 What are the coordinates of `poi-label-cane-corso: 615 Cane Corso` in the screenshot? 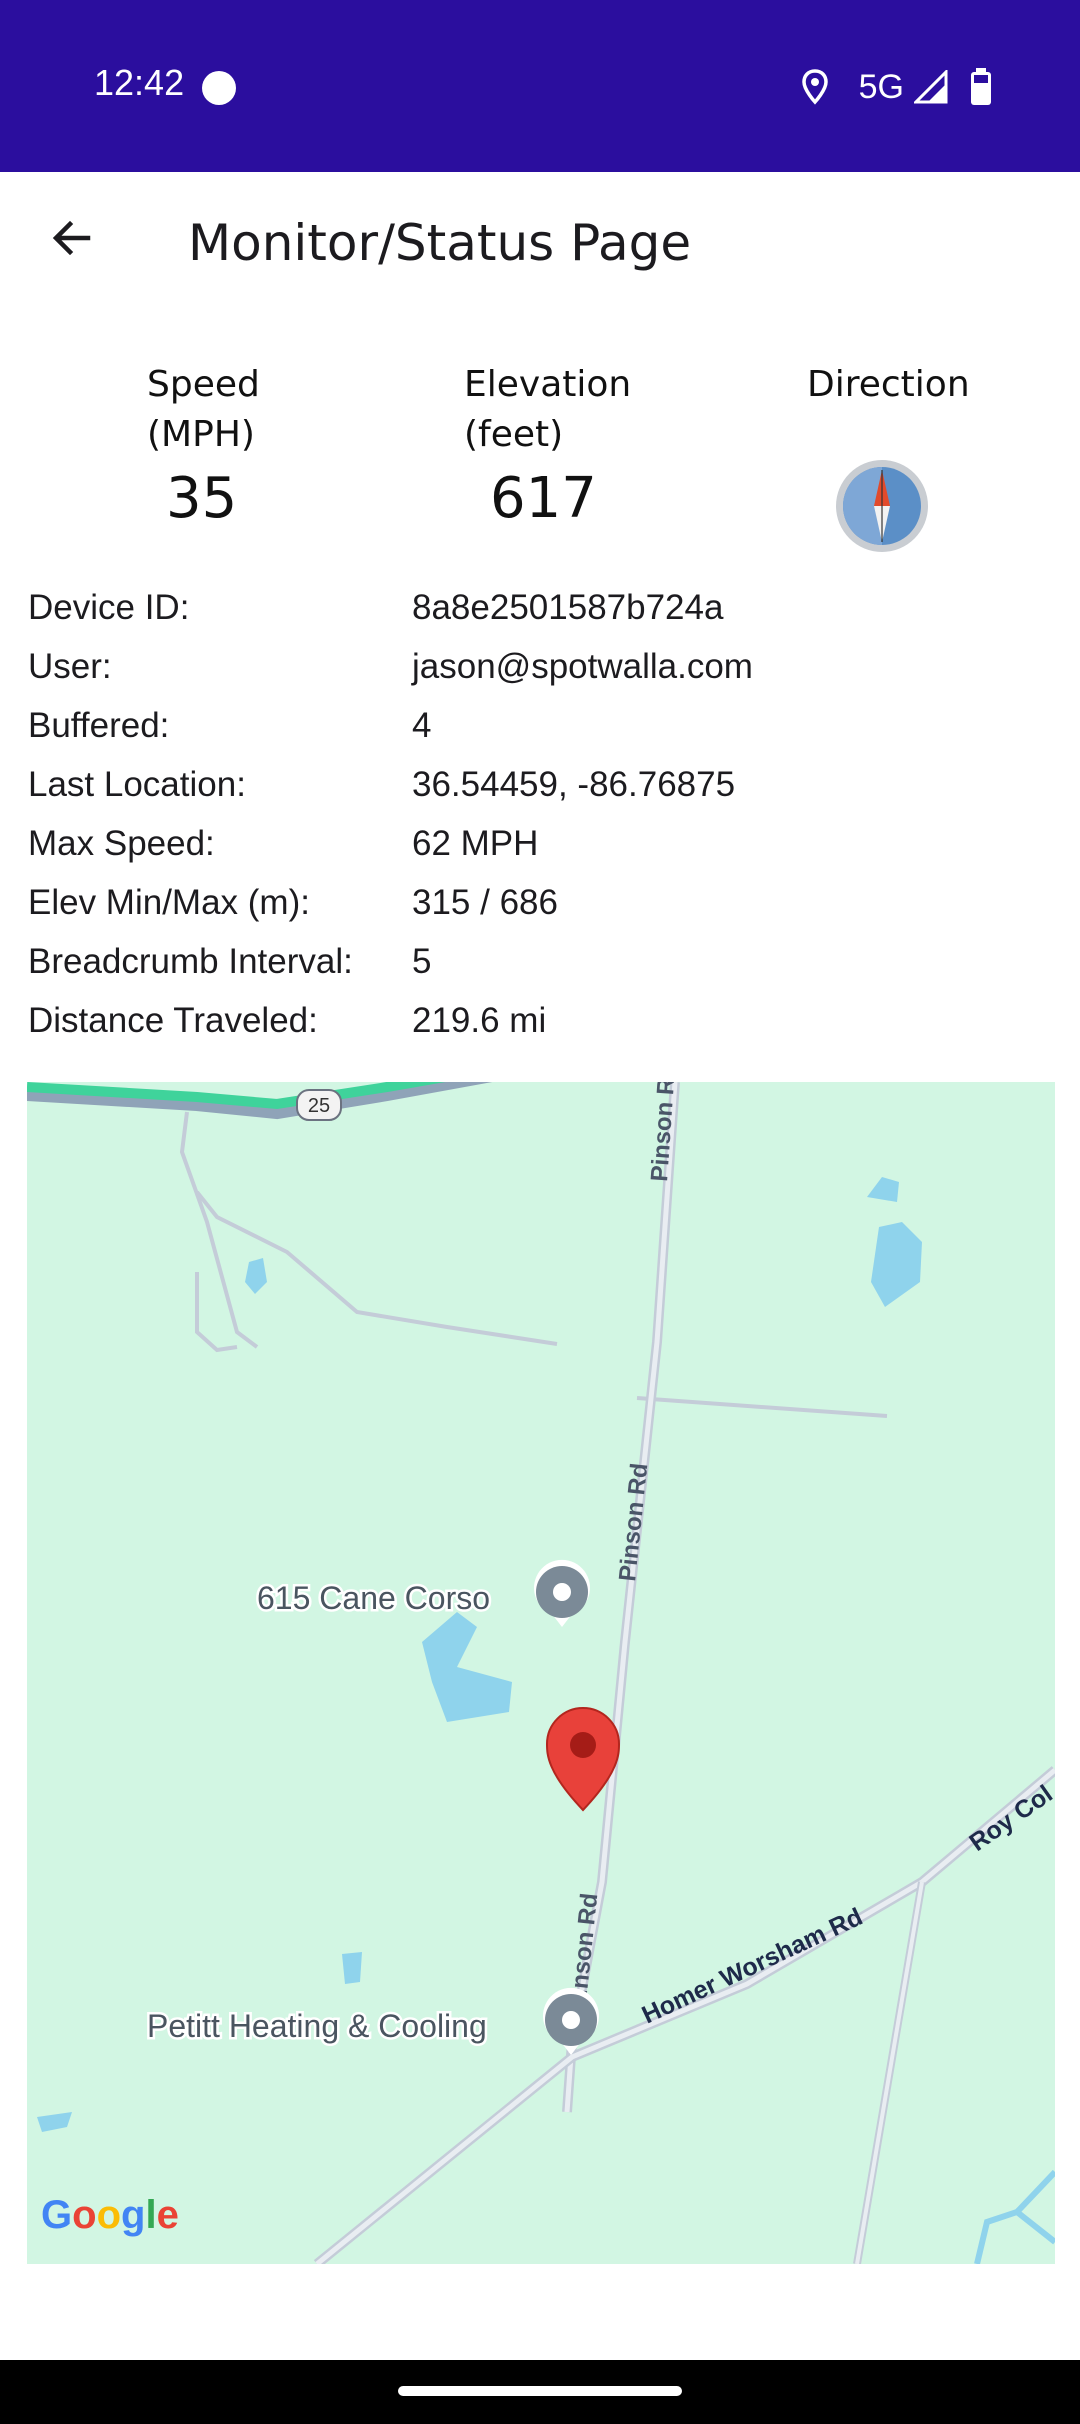 It's located at (374, 1598).